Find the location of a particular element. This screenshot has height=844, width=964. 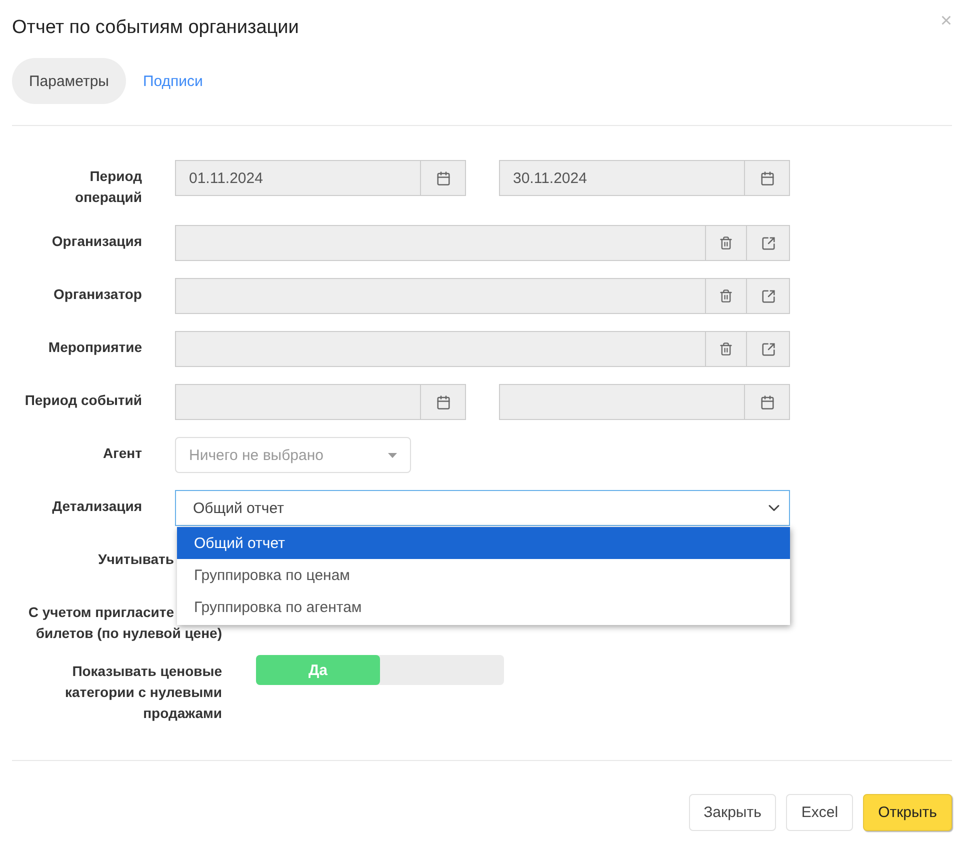

field-label: билетов (по нулевой цене) is located at coordinates (129, 633).